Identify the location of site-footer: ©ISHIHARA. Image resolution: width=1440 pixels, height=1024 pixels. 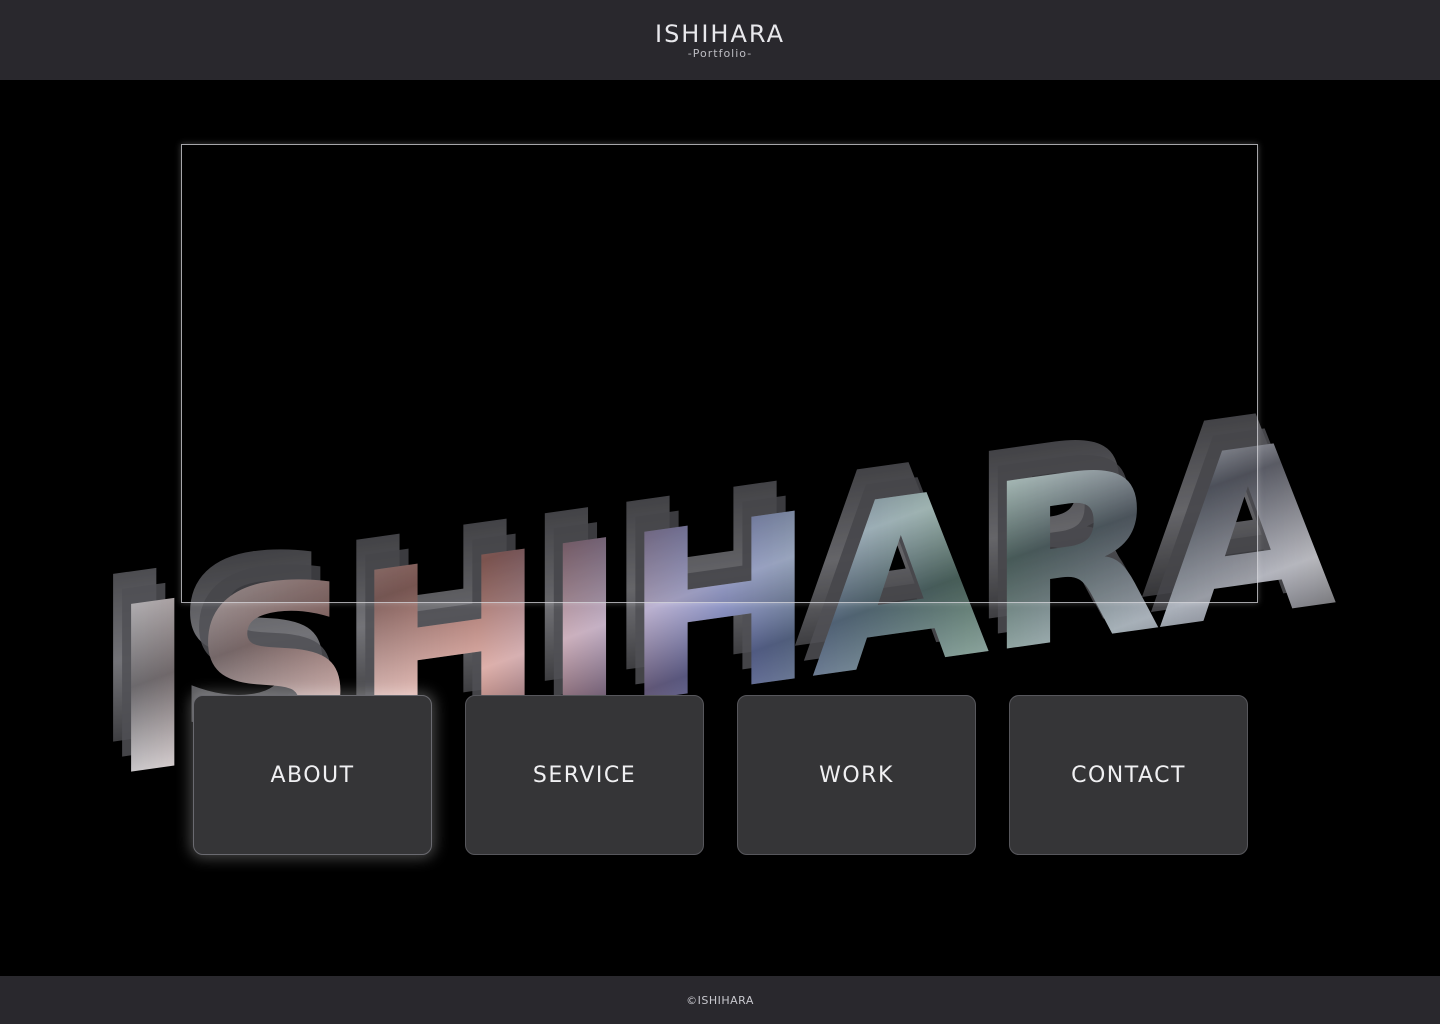
(720, 1000).